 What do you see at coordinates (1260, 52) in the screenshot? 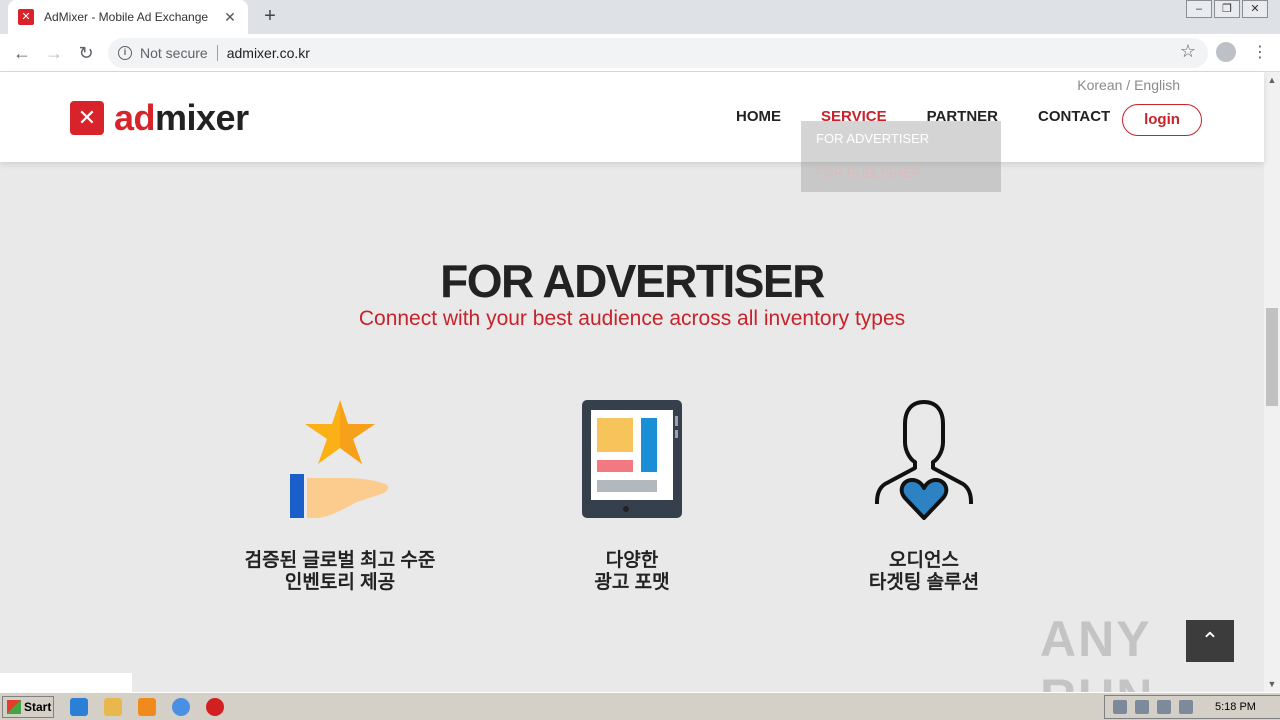
I see `browser-menu-icon: ⋮` at bounding box center [1260, 52].